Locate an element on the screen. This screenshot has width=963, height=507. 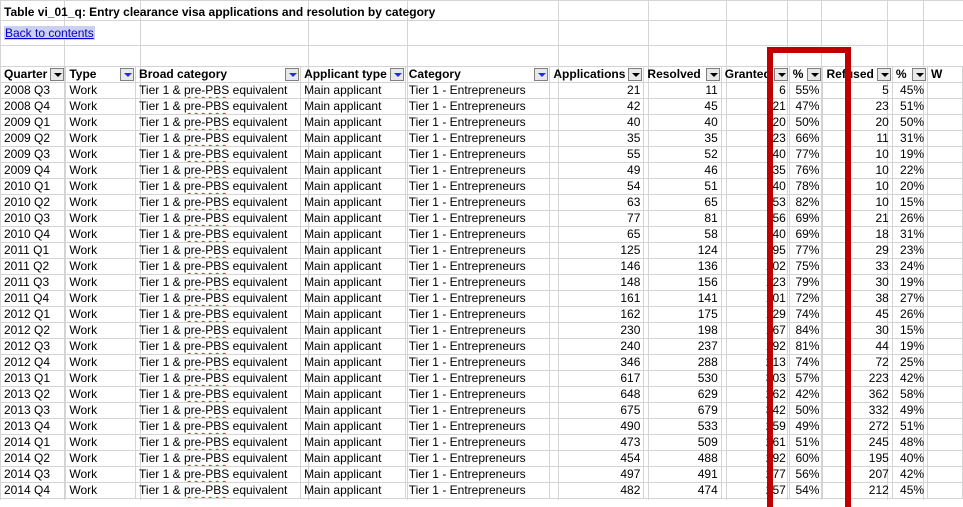
table-cell: 533 is located at coordinates (682, 426).